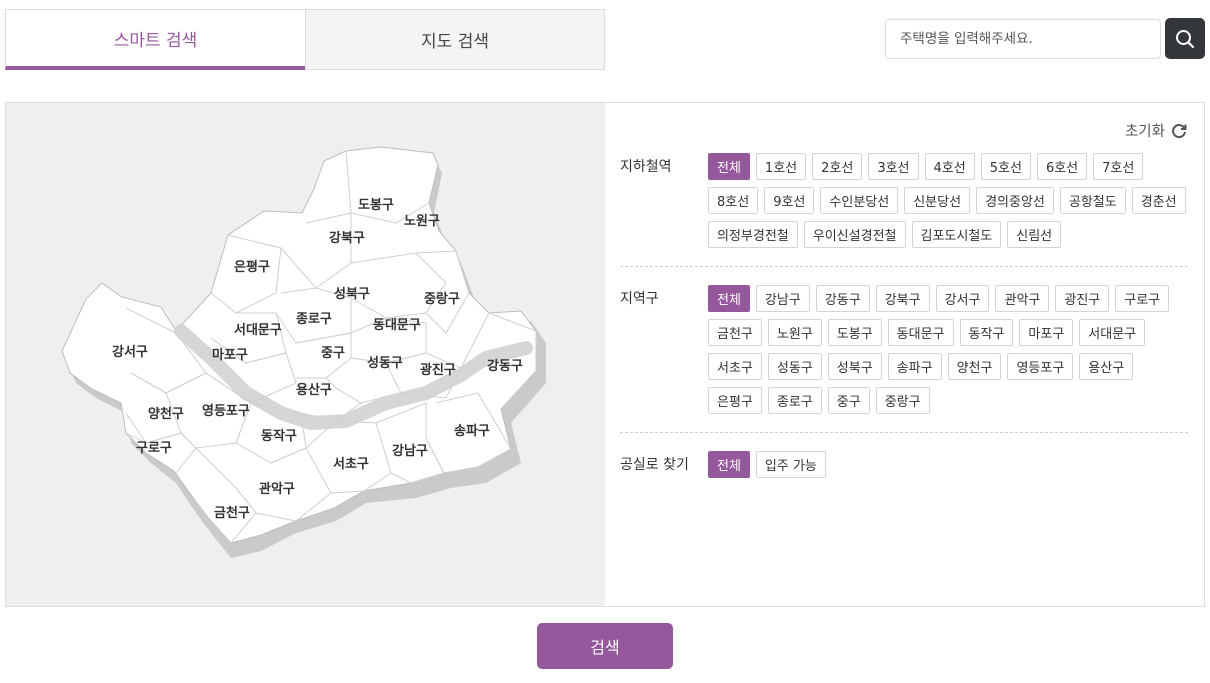  I want to click on map-label: 용산구, so click(314, 390).